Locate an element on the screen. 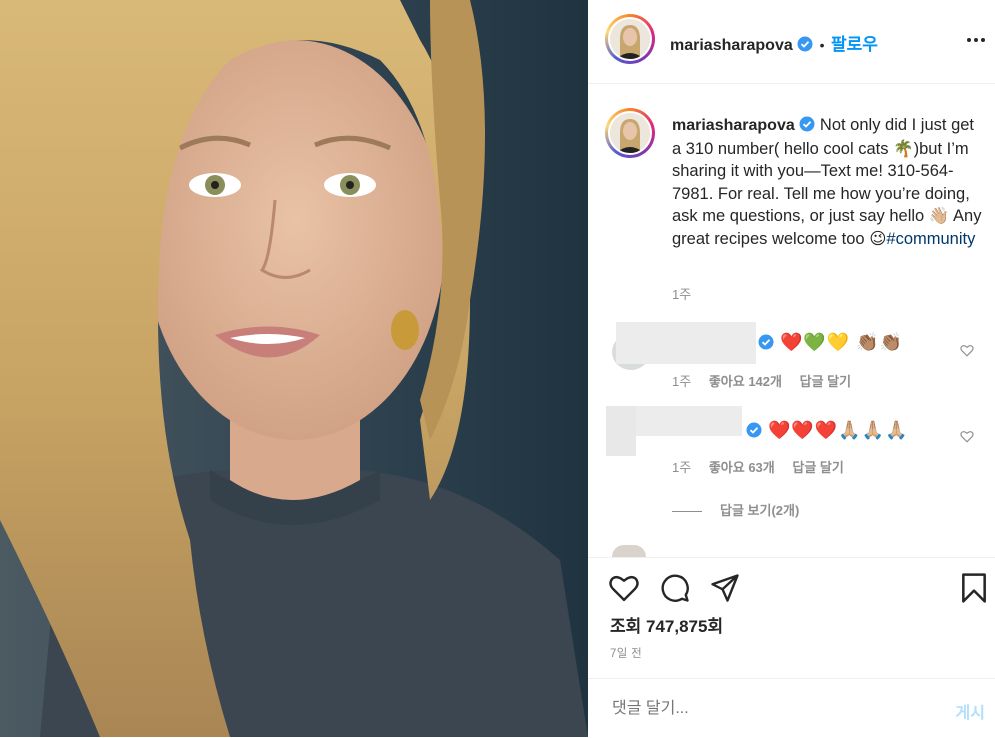 The height and width of the screenshot is (738, 995). caption-author-avatar is located at coordinates (630, 133).